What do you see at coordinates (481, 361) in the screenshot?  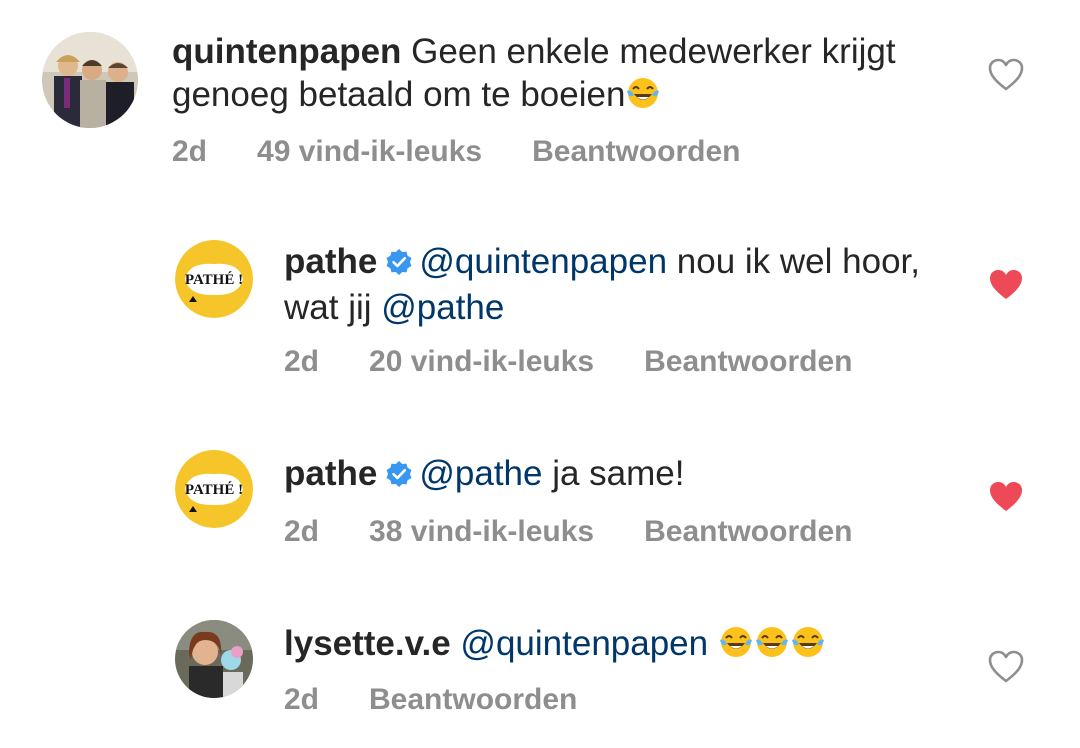 I see `likes-count: 20 vind-ik-leuks` at bounding box center [481, 361].